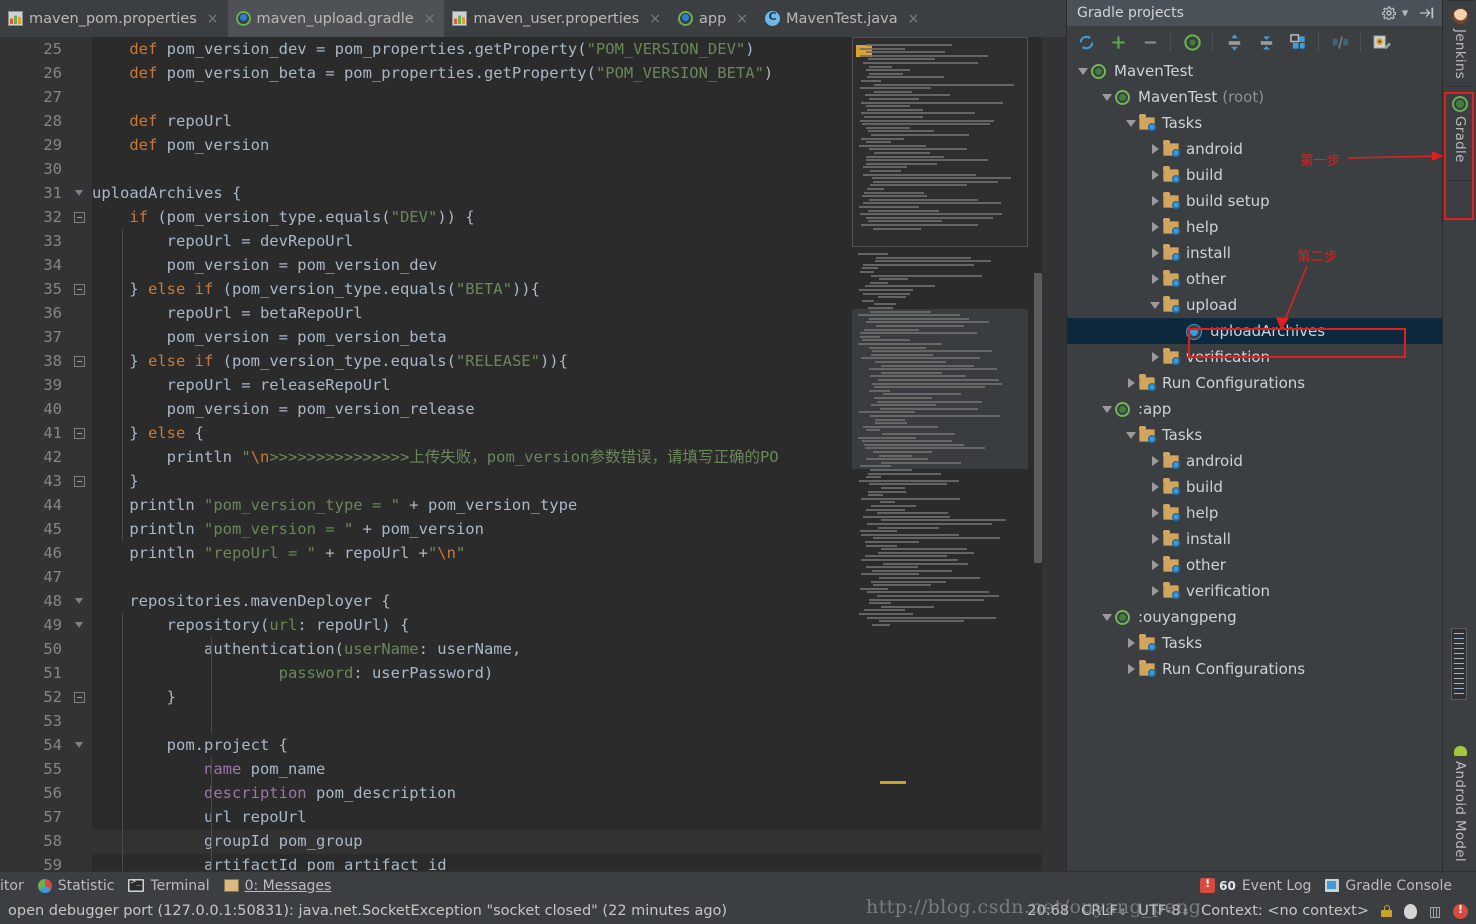  I want to click on hide-panel-icon, so click(1427, 13).